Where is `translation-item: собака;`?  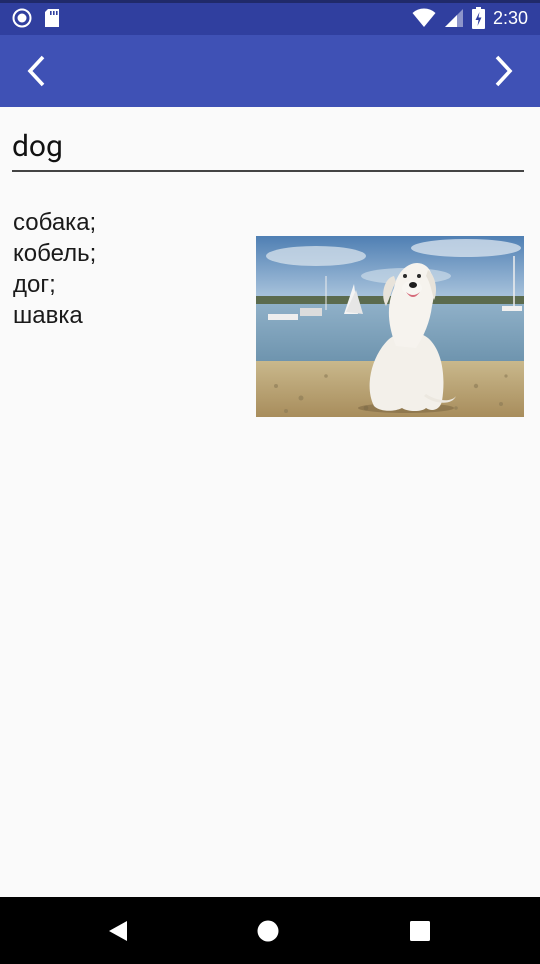
translation-item: собака; is located at coordinates (55, 222).